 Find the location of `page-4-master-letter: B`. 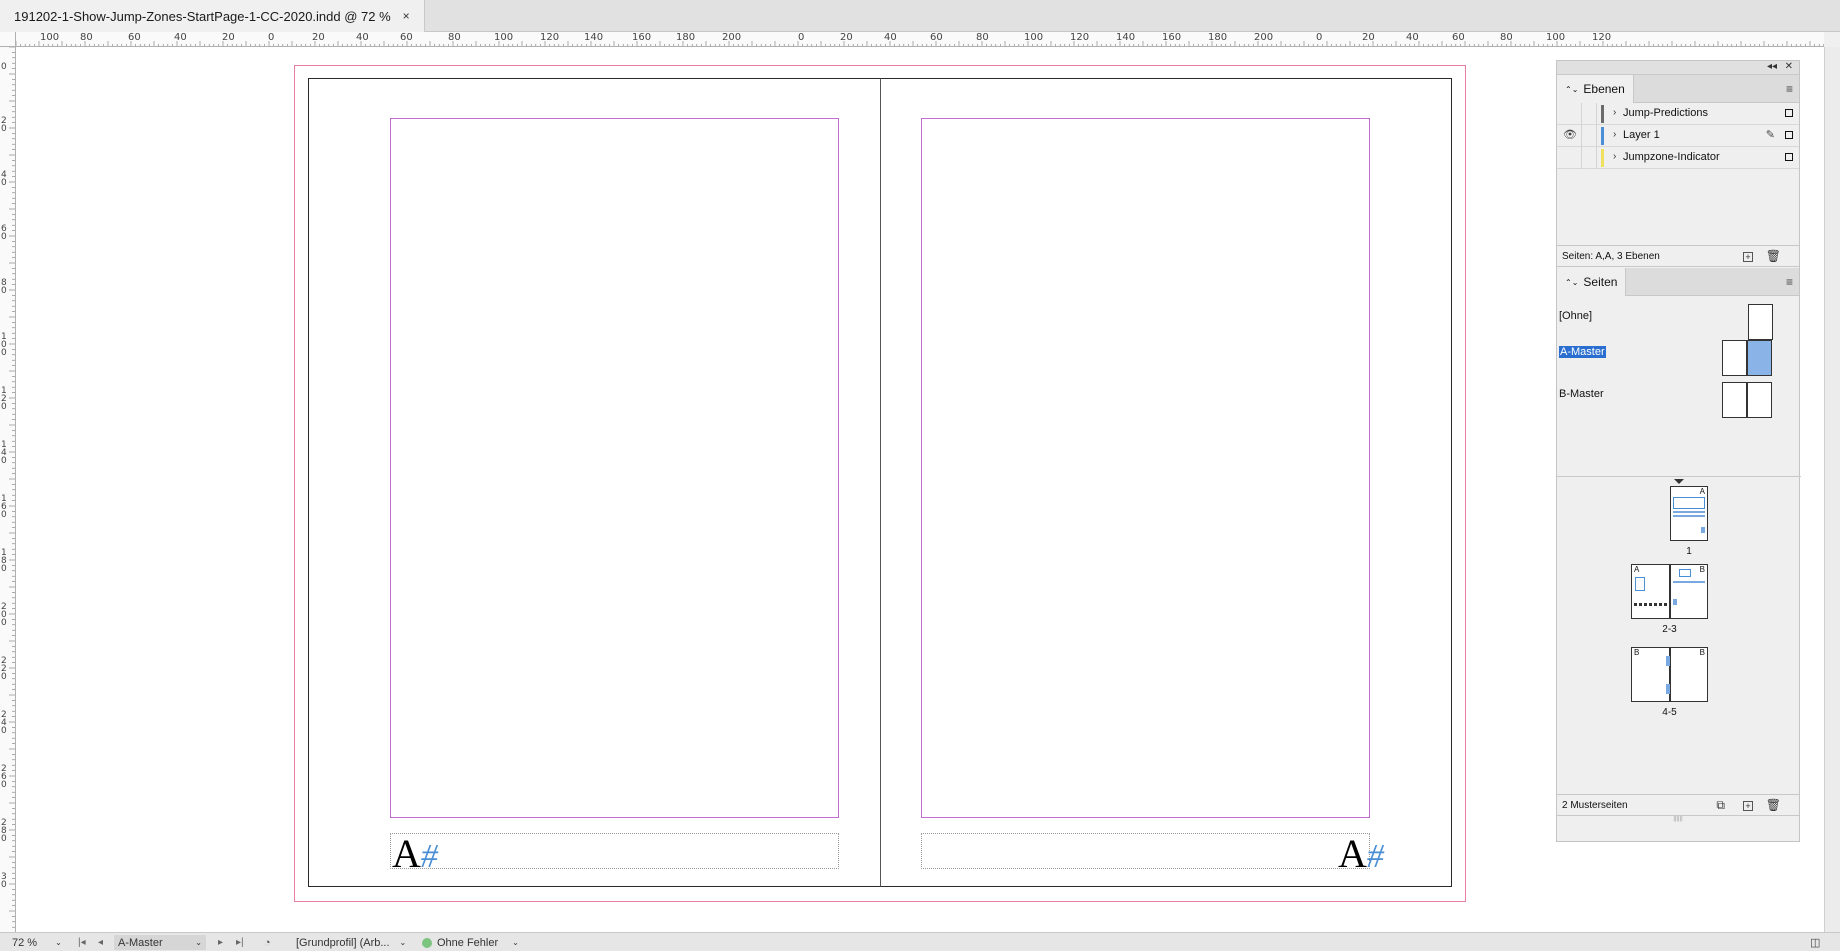

page-4-master-letter: B is located at coordinates (1637, 652).